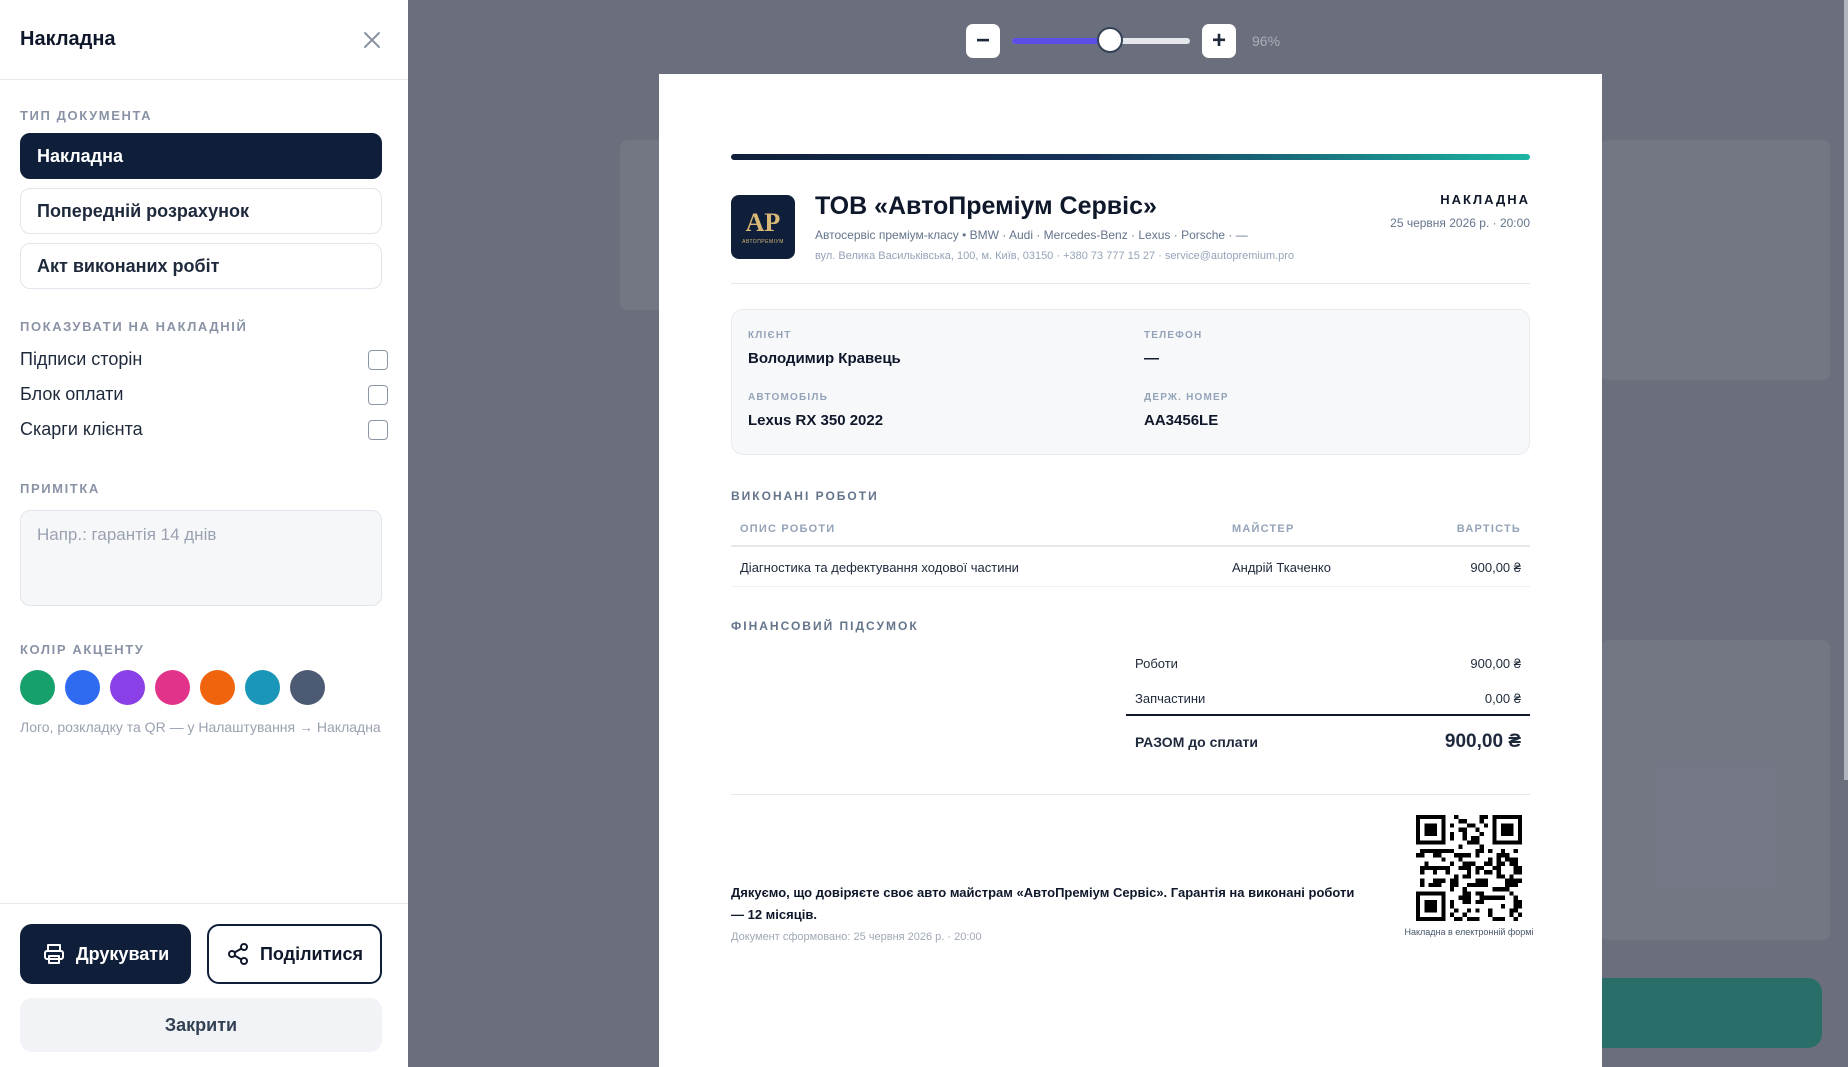  What do you see at coordinates (201, 266) in the screenshot?
I see `doc-type-act: Акт виконаних робіт` at bounding box center [201, 266].